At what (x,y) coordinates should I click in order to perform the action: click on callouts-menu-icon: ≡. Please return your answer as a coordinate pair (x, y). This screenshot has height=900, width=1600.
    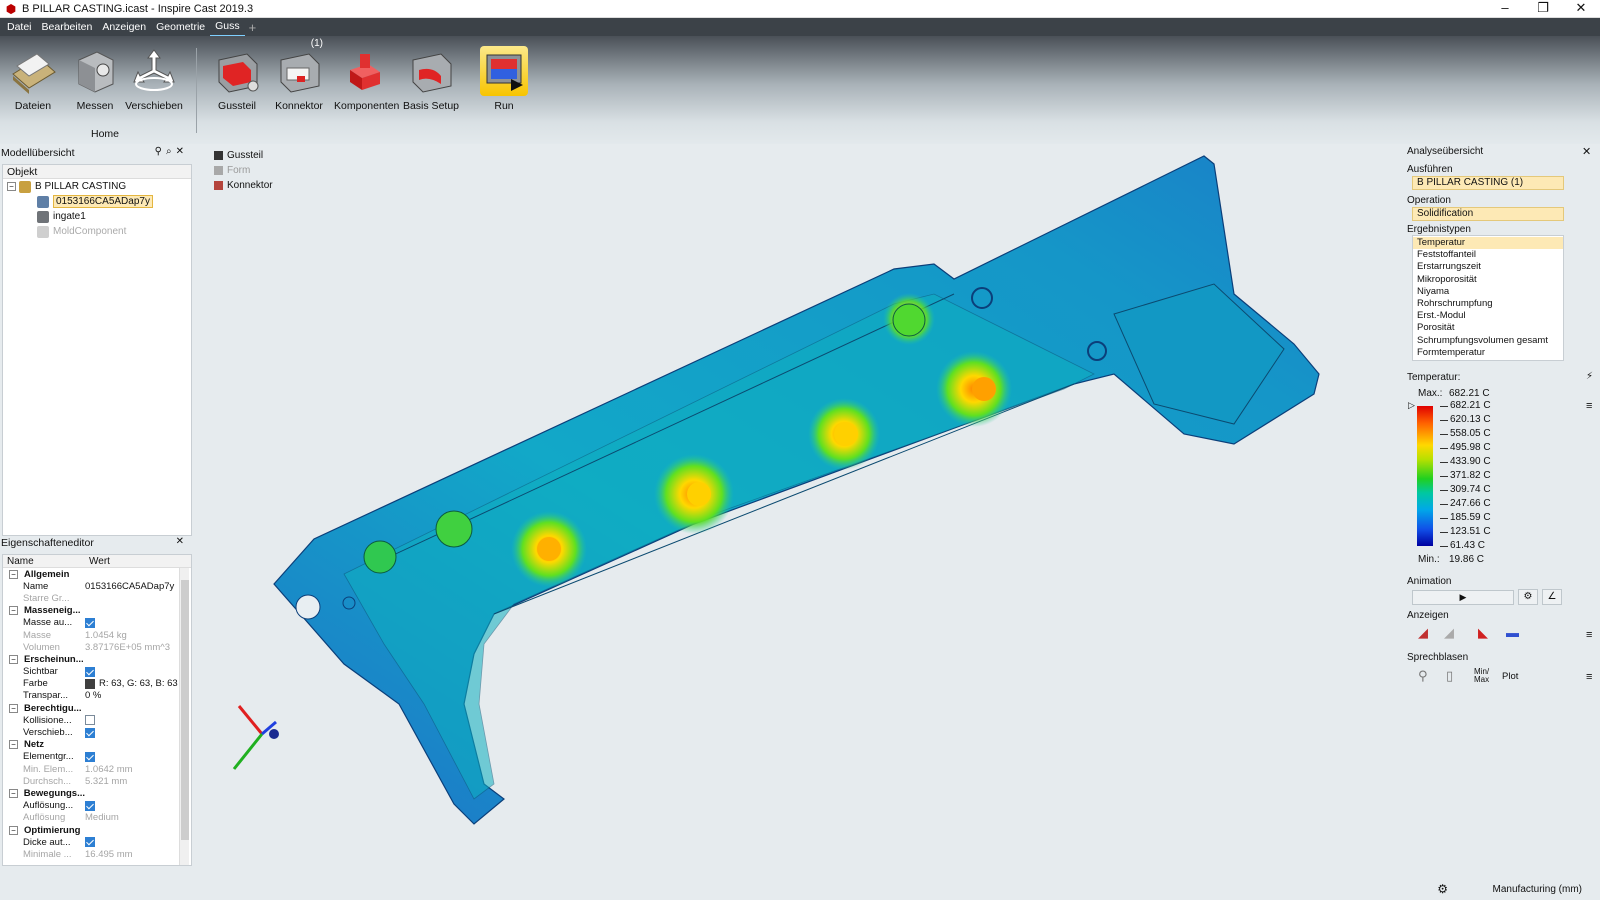
    Looking at the image, I should click on (1589, 677).